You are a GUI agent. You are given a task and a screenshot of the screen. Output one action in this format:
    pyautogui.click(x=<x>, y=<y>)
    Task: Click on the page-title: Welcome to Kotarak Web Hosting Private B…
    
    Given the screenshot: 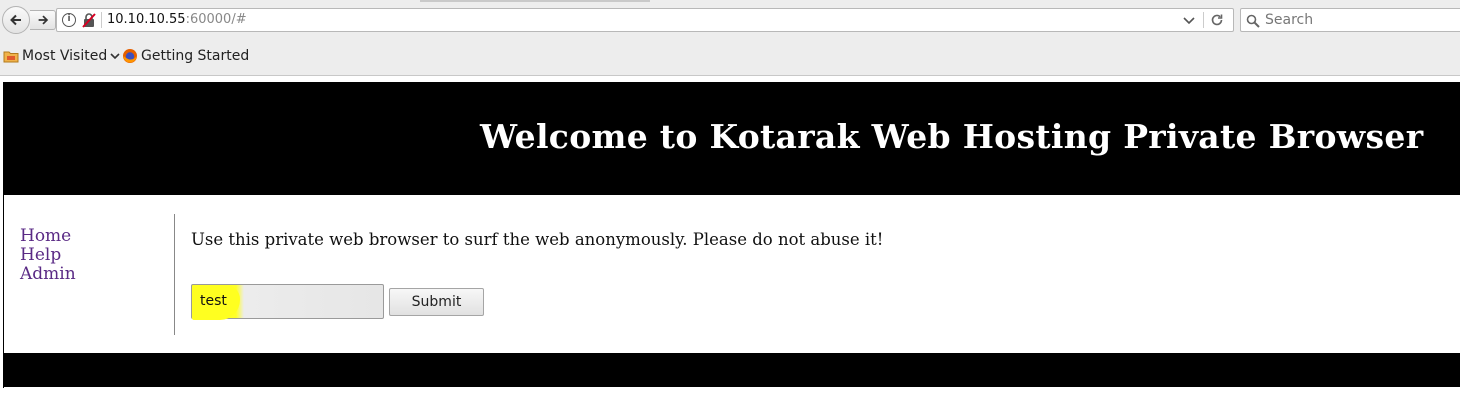 What is the action you would take?
    pyautogui.click(x=952, y=136)
    